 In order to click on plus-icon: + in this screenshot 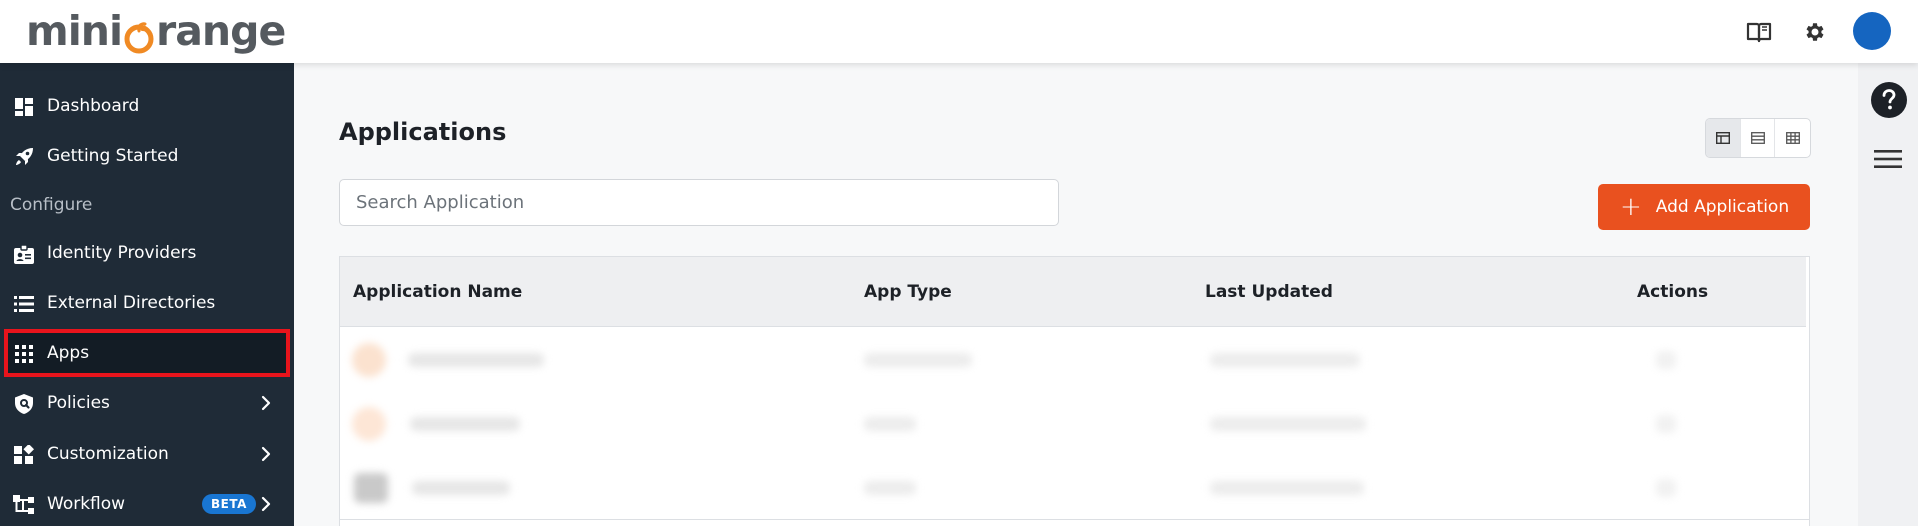, I will do `click(1631, 207)`.